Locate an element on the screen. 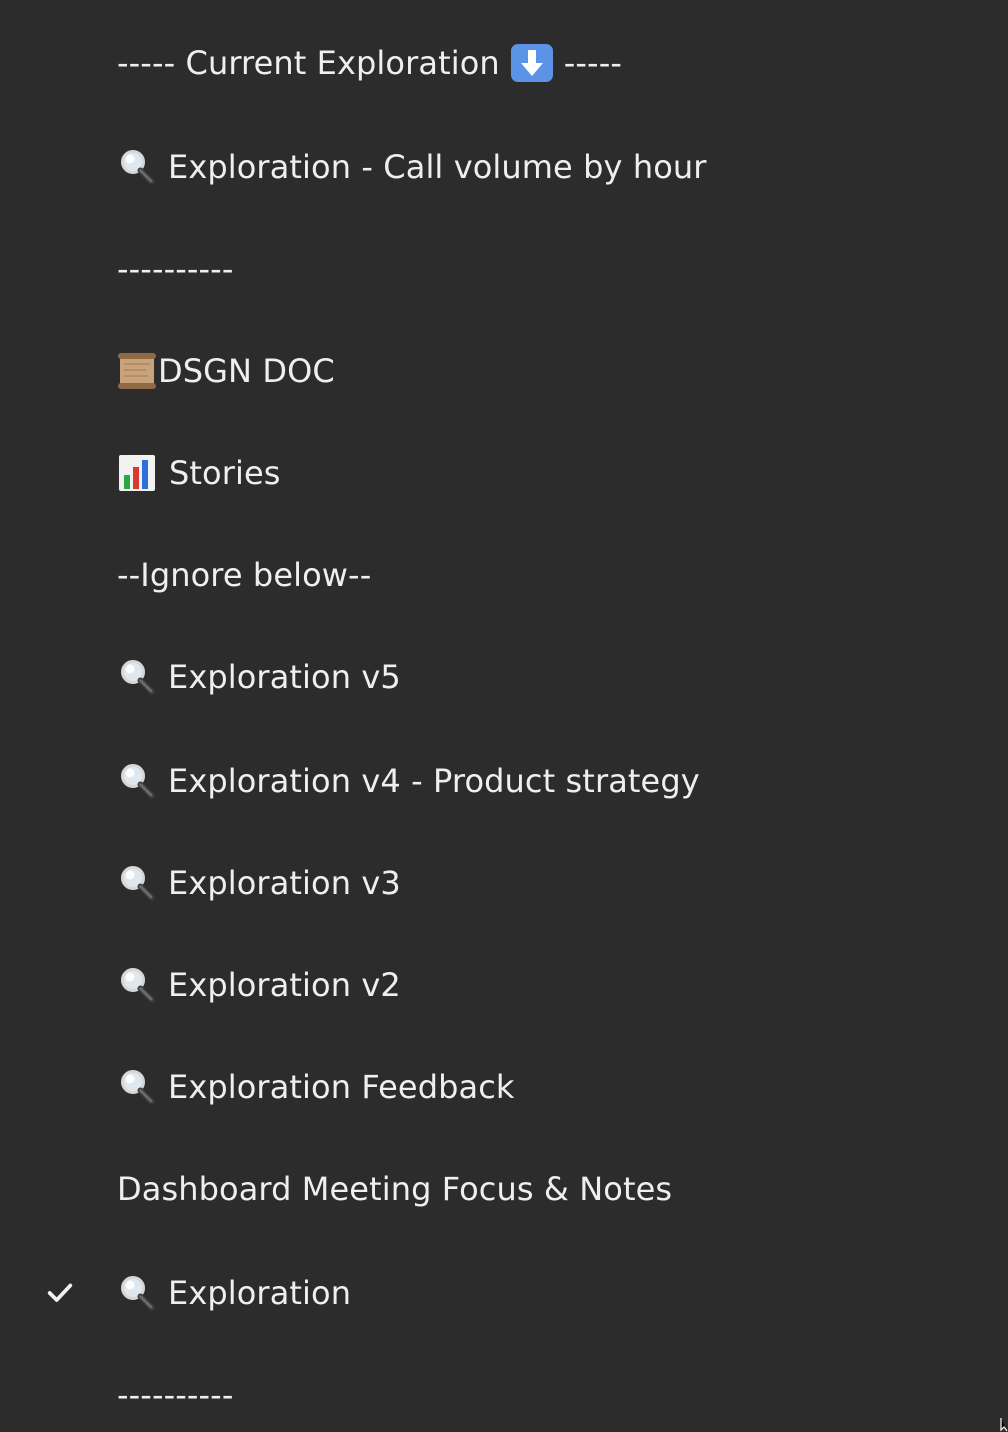 The width and height of the screenshot is (1008, 1432). menu-item-content: --Ignore below-- is located at coordinates (244, 575).